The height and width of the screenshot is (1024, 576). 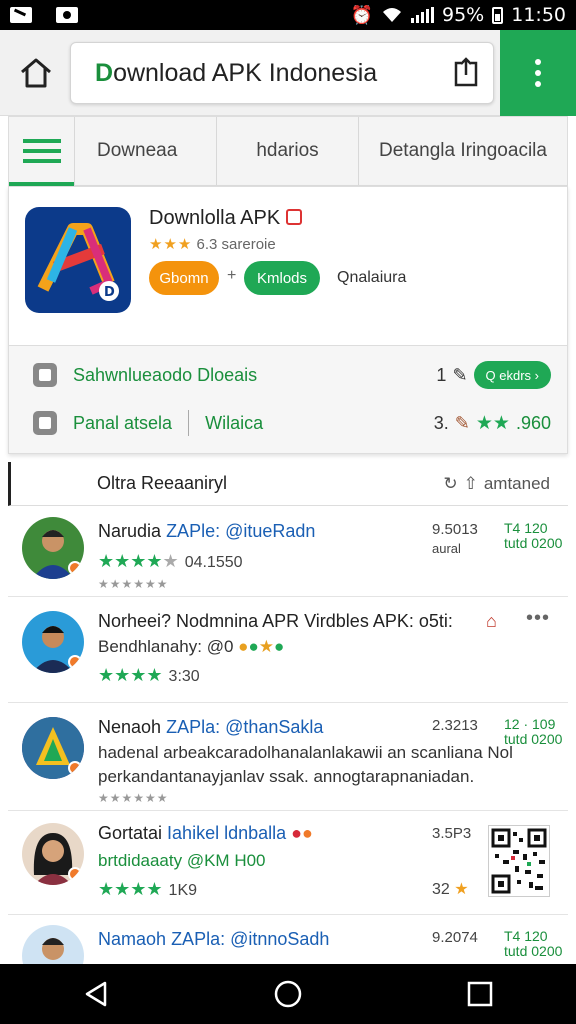 What do you see at coordinates (496, 484) in the screenshot?
I see `sort-button: ↻ ⇧ amtaned` at bounding box center [496, 484].